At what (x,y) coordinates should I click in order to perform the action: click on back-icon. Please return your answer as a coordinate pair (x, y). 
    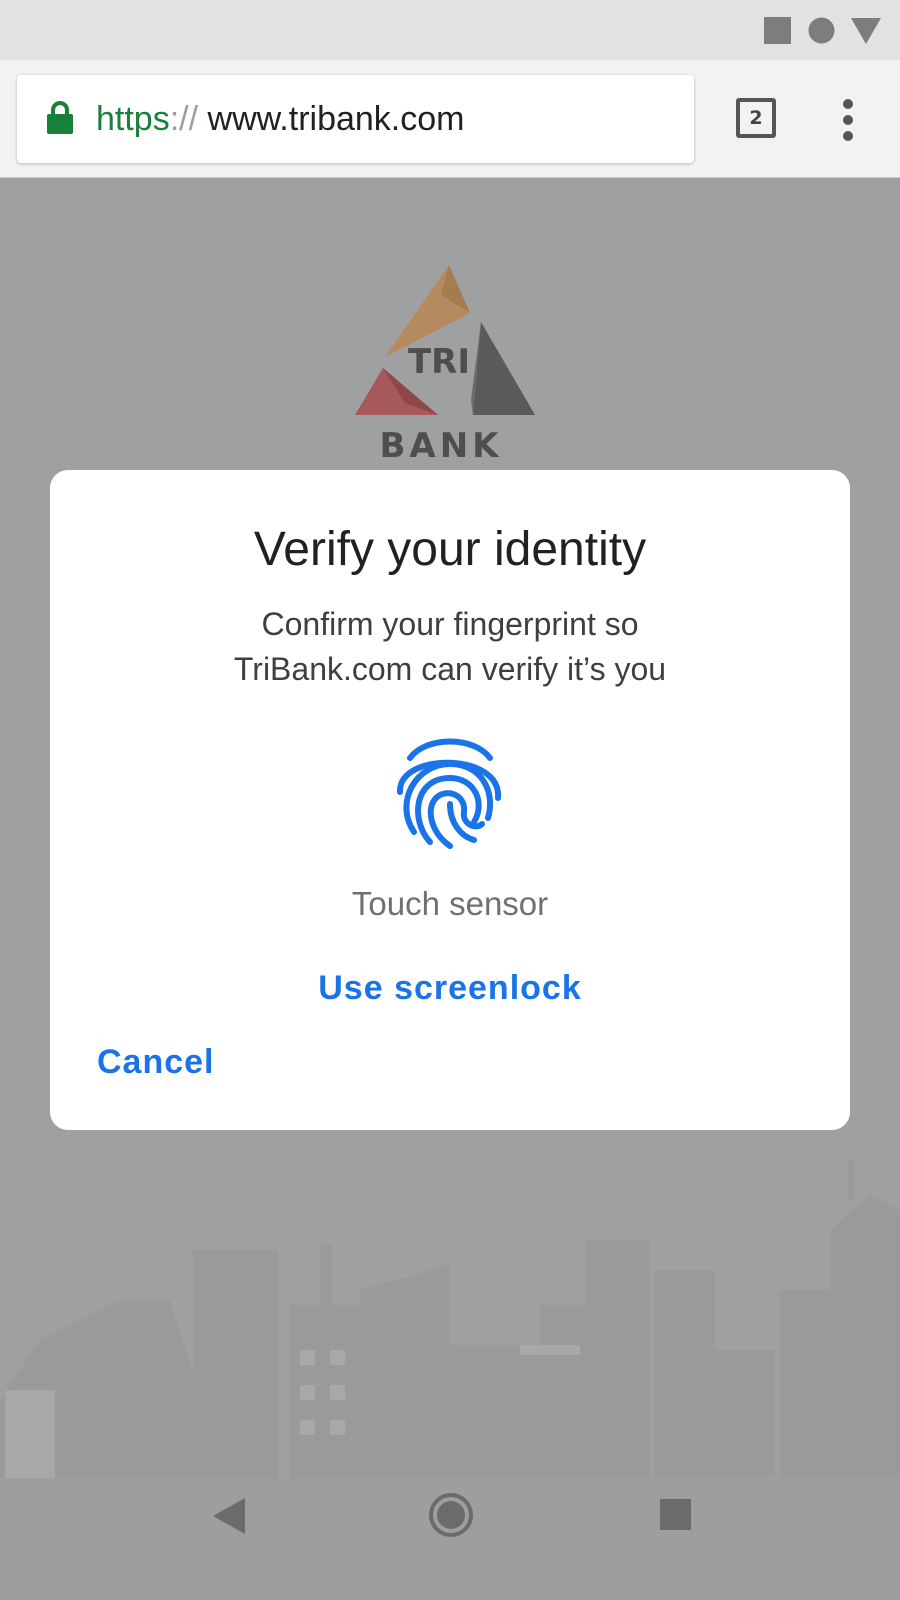
    Looking at the image, I should click on (229, 1516).